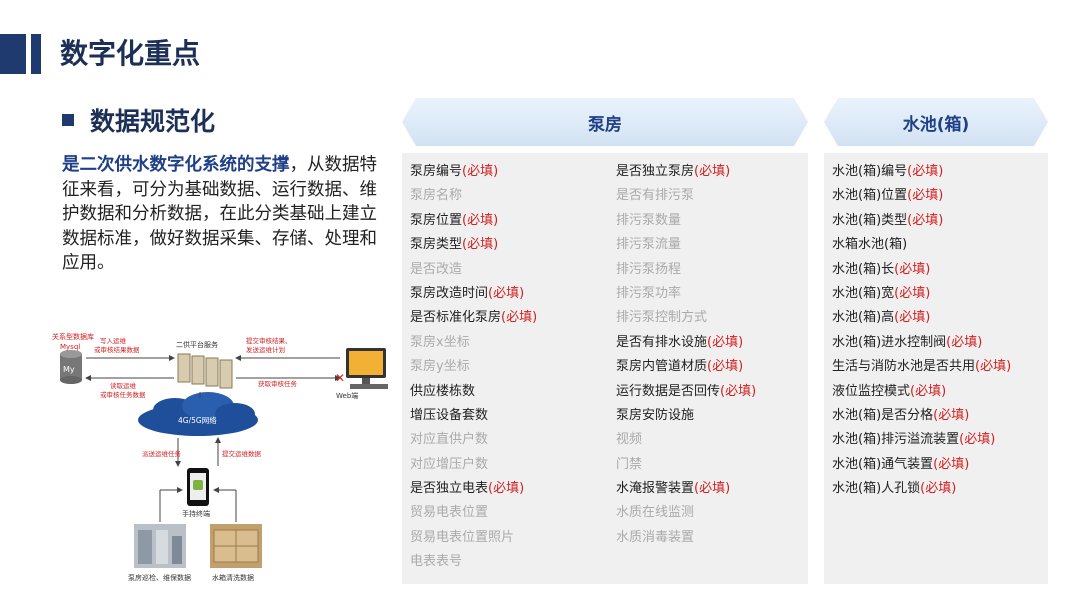 This screenshot has height=607, width=1080. What do you see at coordinates (196, 513) in the screenshot?
I see `phone-label: 手持终端` at bounding box center [196, 513].